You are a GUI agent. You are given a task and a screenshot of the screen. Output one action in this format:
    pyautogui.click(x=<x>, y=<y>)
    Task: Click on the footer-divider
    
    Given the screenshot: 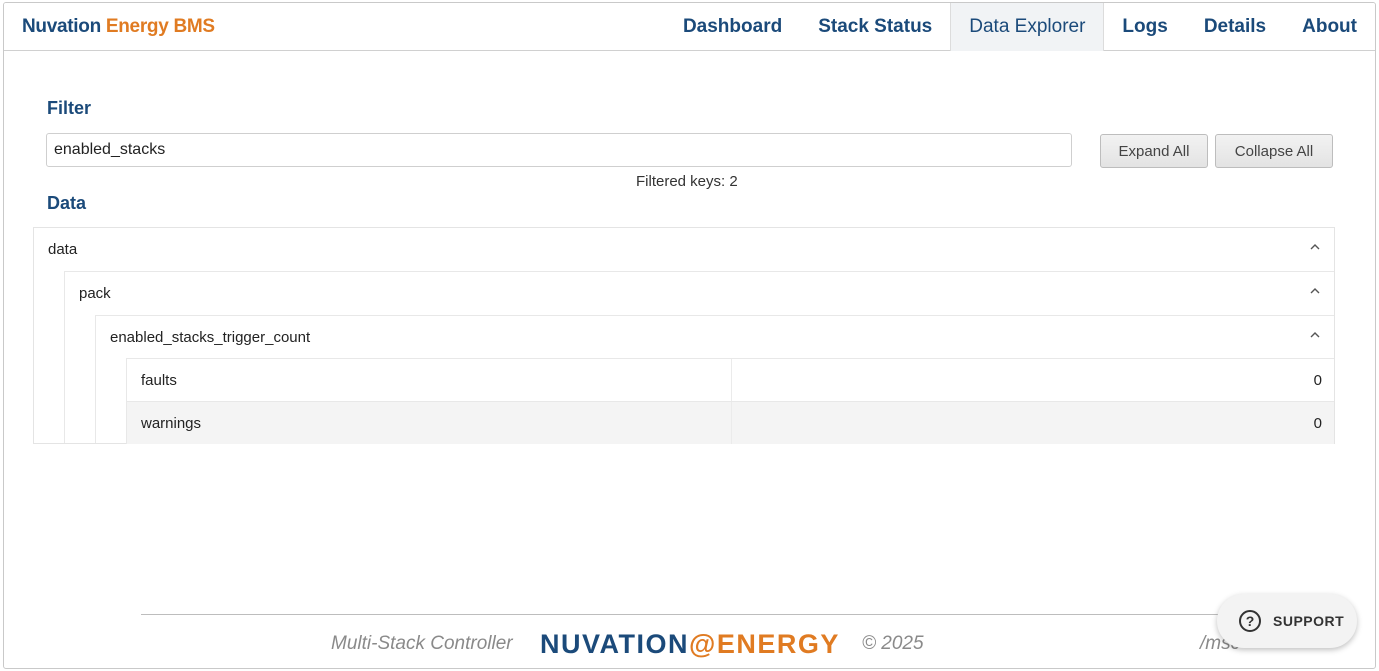 What is the action you would take?
    pyautogui.click(x=691, y=614)
    